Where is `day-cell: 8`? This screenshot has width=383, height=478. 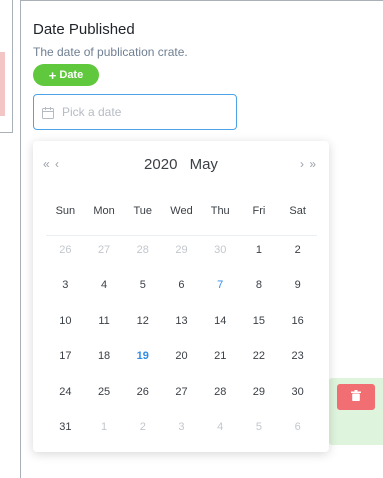
day-cell: 8 is located at coordinates (259, 286).